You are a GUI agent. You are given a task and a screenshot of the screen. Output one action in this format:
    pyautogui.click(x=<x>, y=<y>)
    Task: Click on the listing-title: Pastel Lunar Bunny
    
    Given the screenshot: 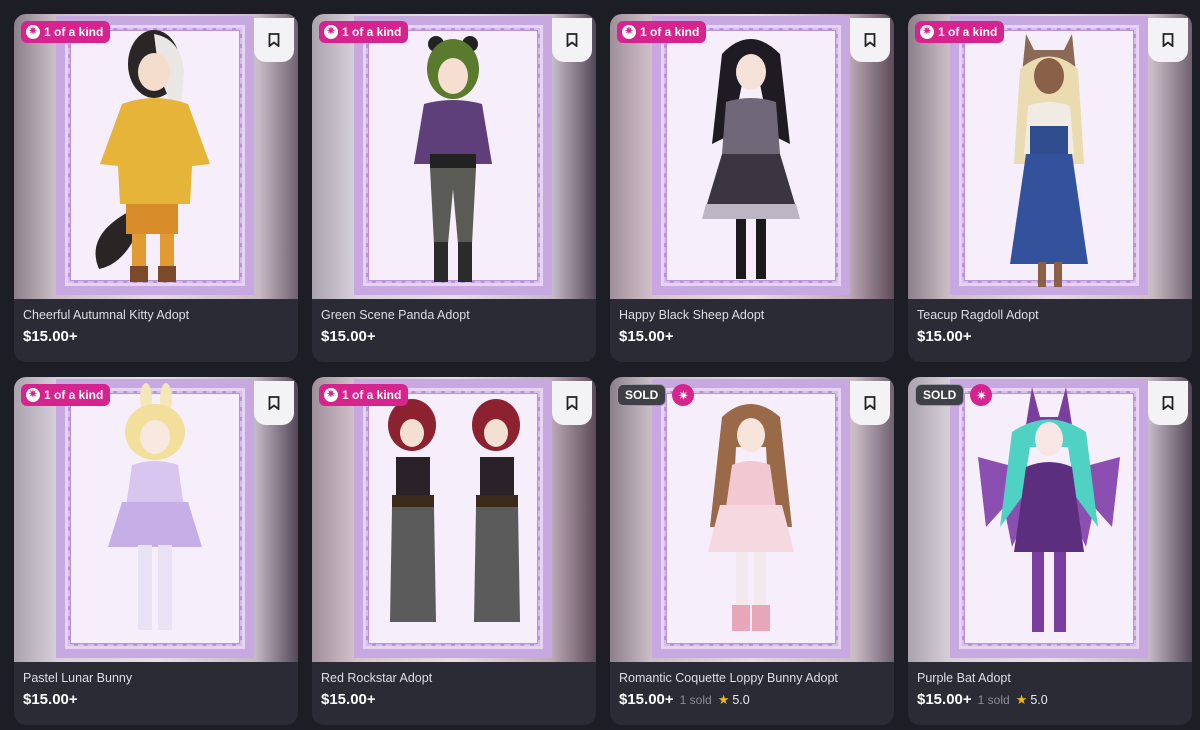 What is the action you would take?
    pyautogui.click(x=77, y=678)
    